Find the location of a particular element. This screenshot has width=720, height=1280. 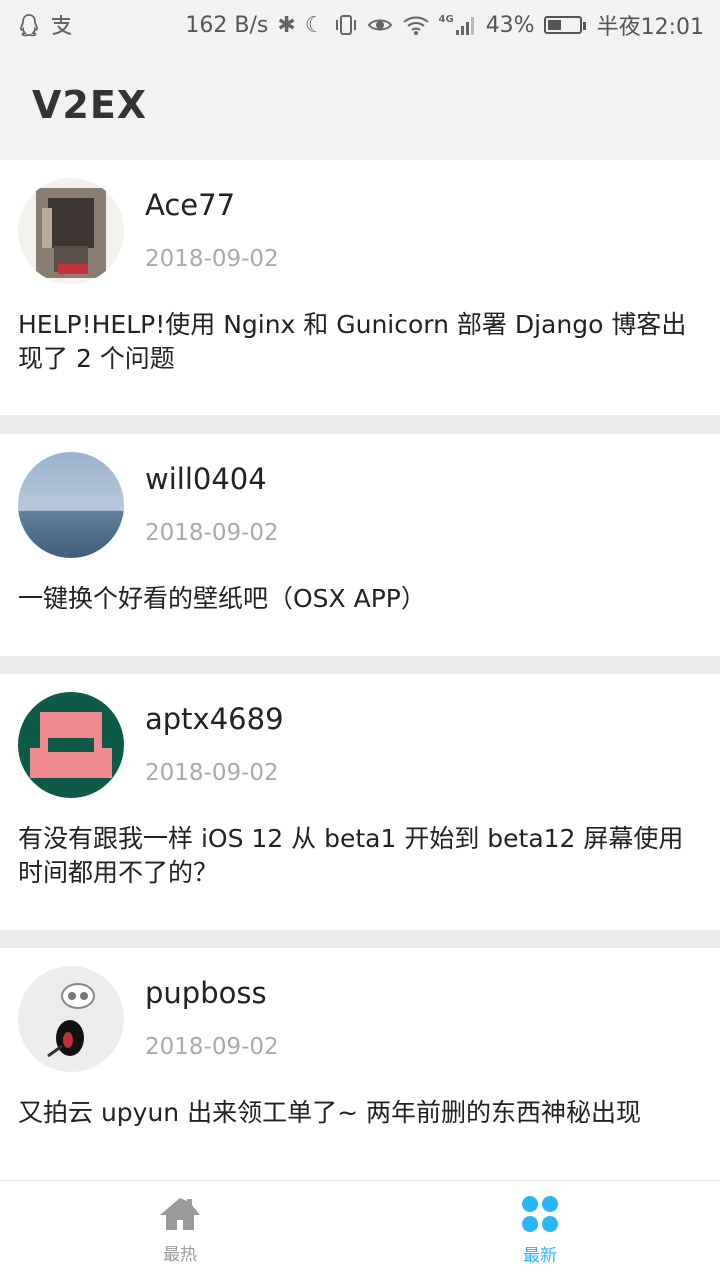

app-bar: V2EX is located at coordinates (360, 105).